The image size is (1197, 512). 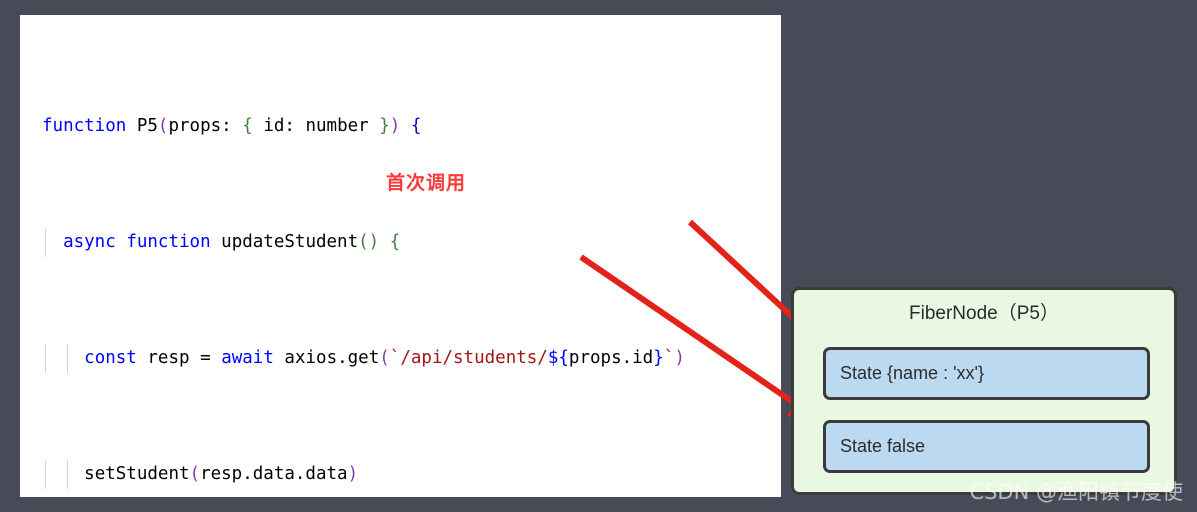 I want to click on csdn-watermark: CSDN @渔阳镇节度使, so click(x=1076, y=492).